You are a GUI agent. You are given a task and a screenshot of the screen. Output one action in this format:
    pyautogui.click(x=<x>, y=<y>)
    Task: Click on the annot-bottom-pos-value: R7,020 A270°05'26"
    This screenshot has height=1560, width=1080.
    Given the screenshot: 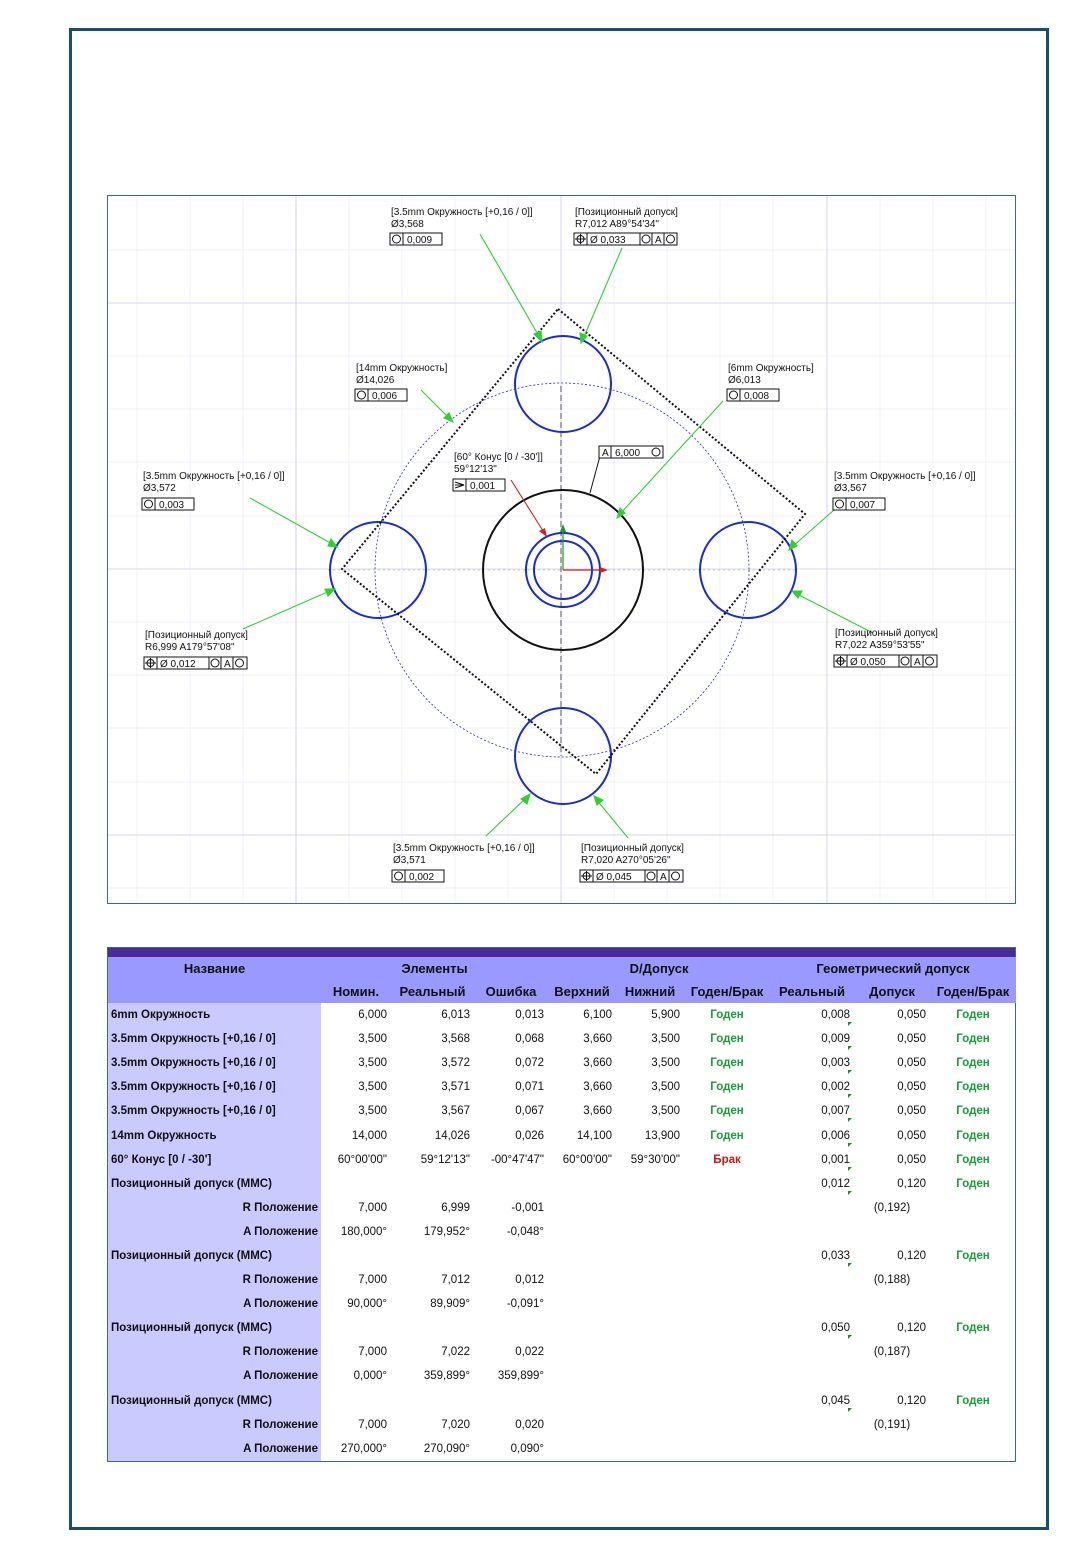 What is the action you would take?
    pyautogui.click(x=626, y=860)
    